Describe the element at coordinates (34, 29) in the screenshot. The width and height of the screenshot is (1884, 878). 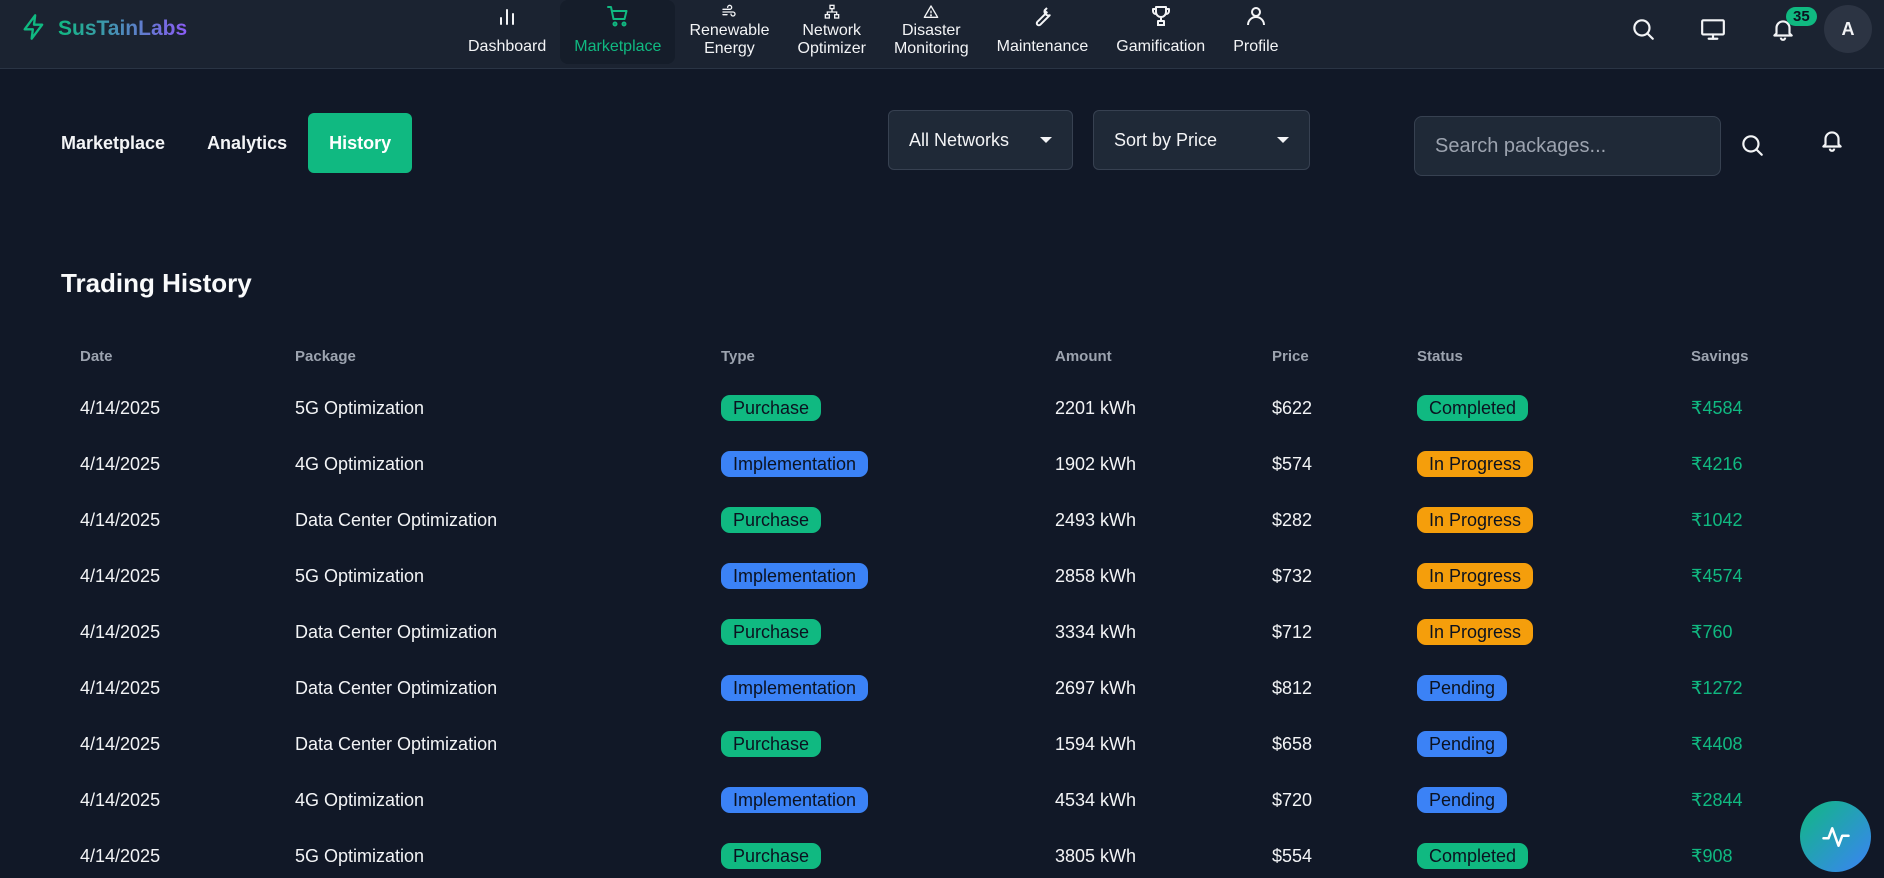
I see `lightning-icon` at that location.